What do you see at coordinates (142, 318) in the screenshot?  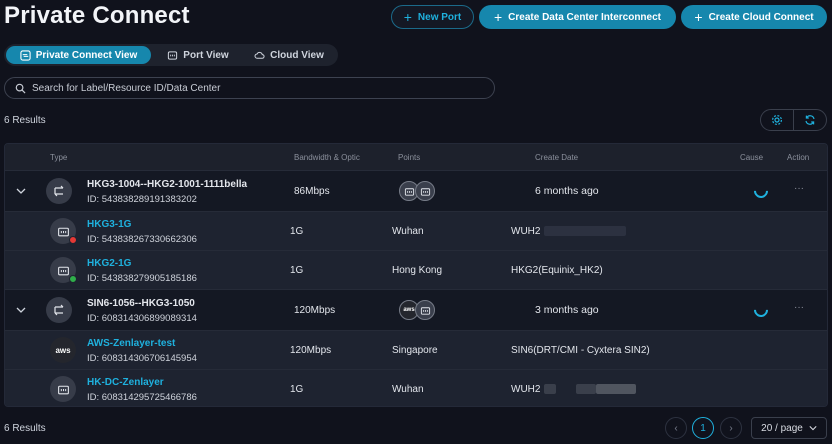 I see `connection-id: ID: 608314306899089314` at bounding box center [142, 318].